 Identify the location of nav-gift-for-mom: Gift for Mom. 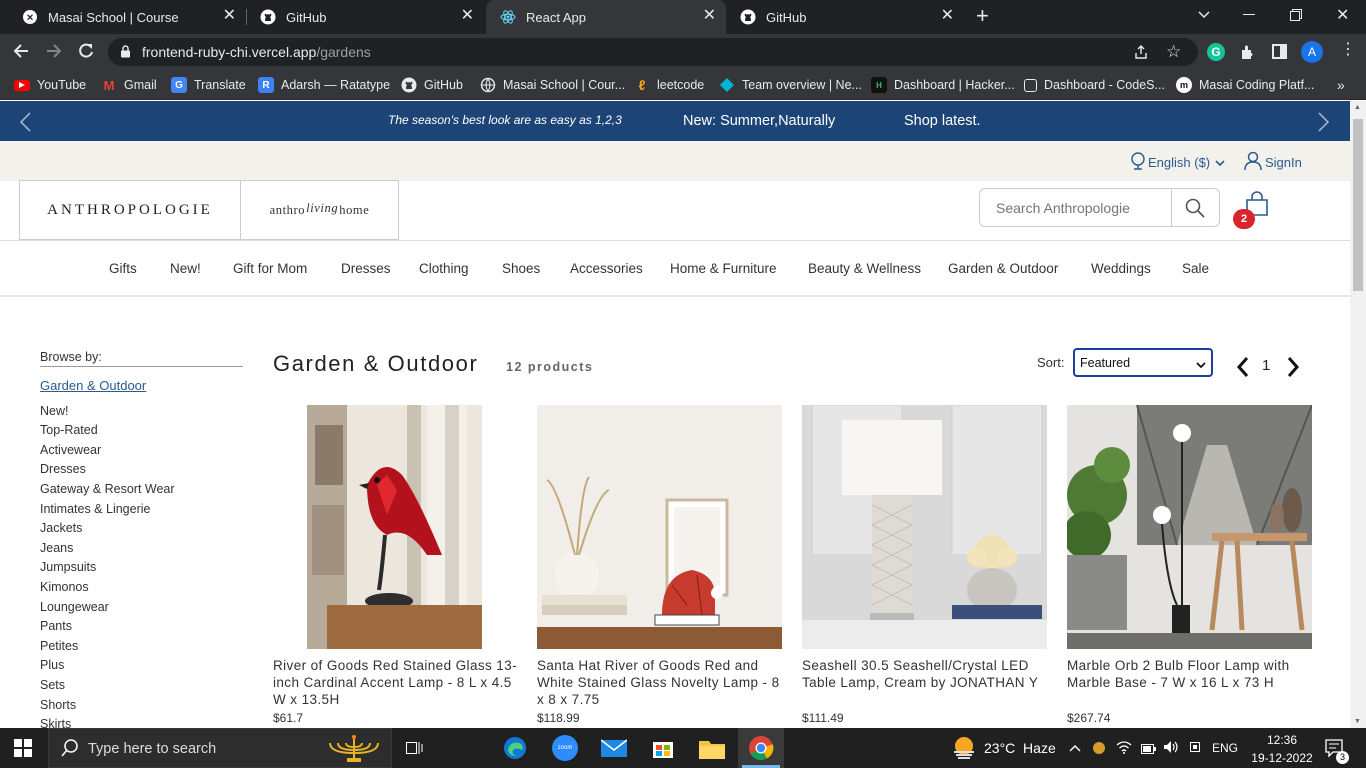
(270, 268).